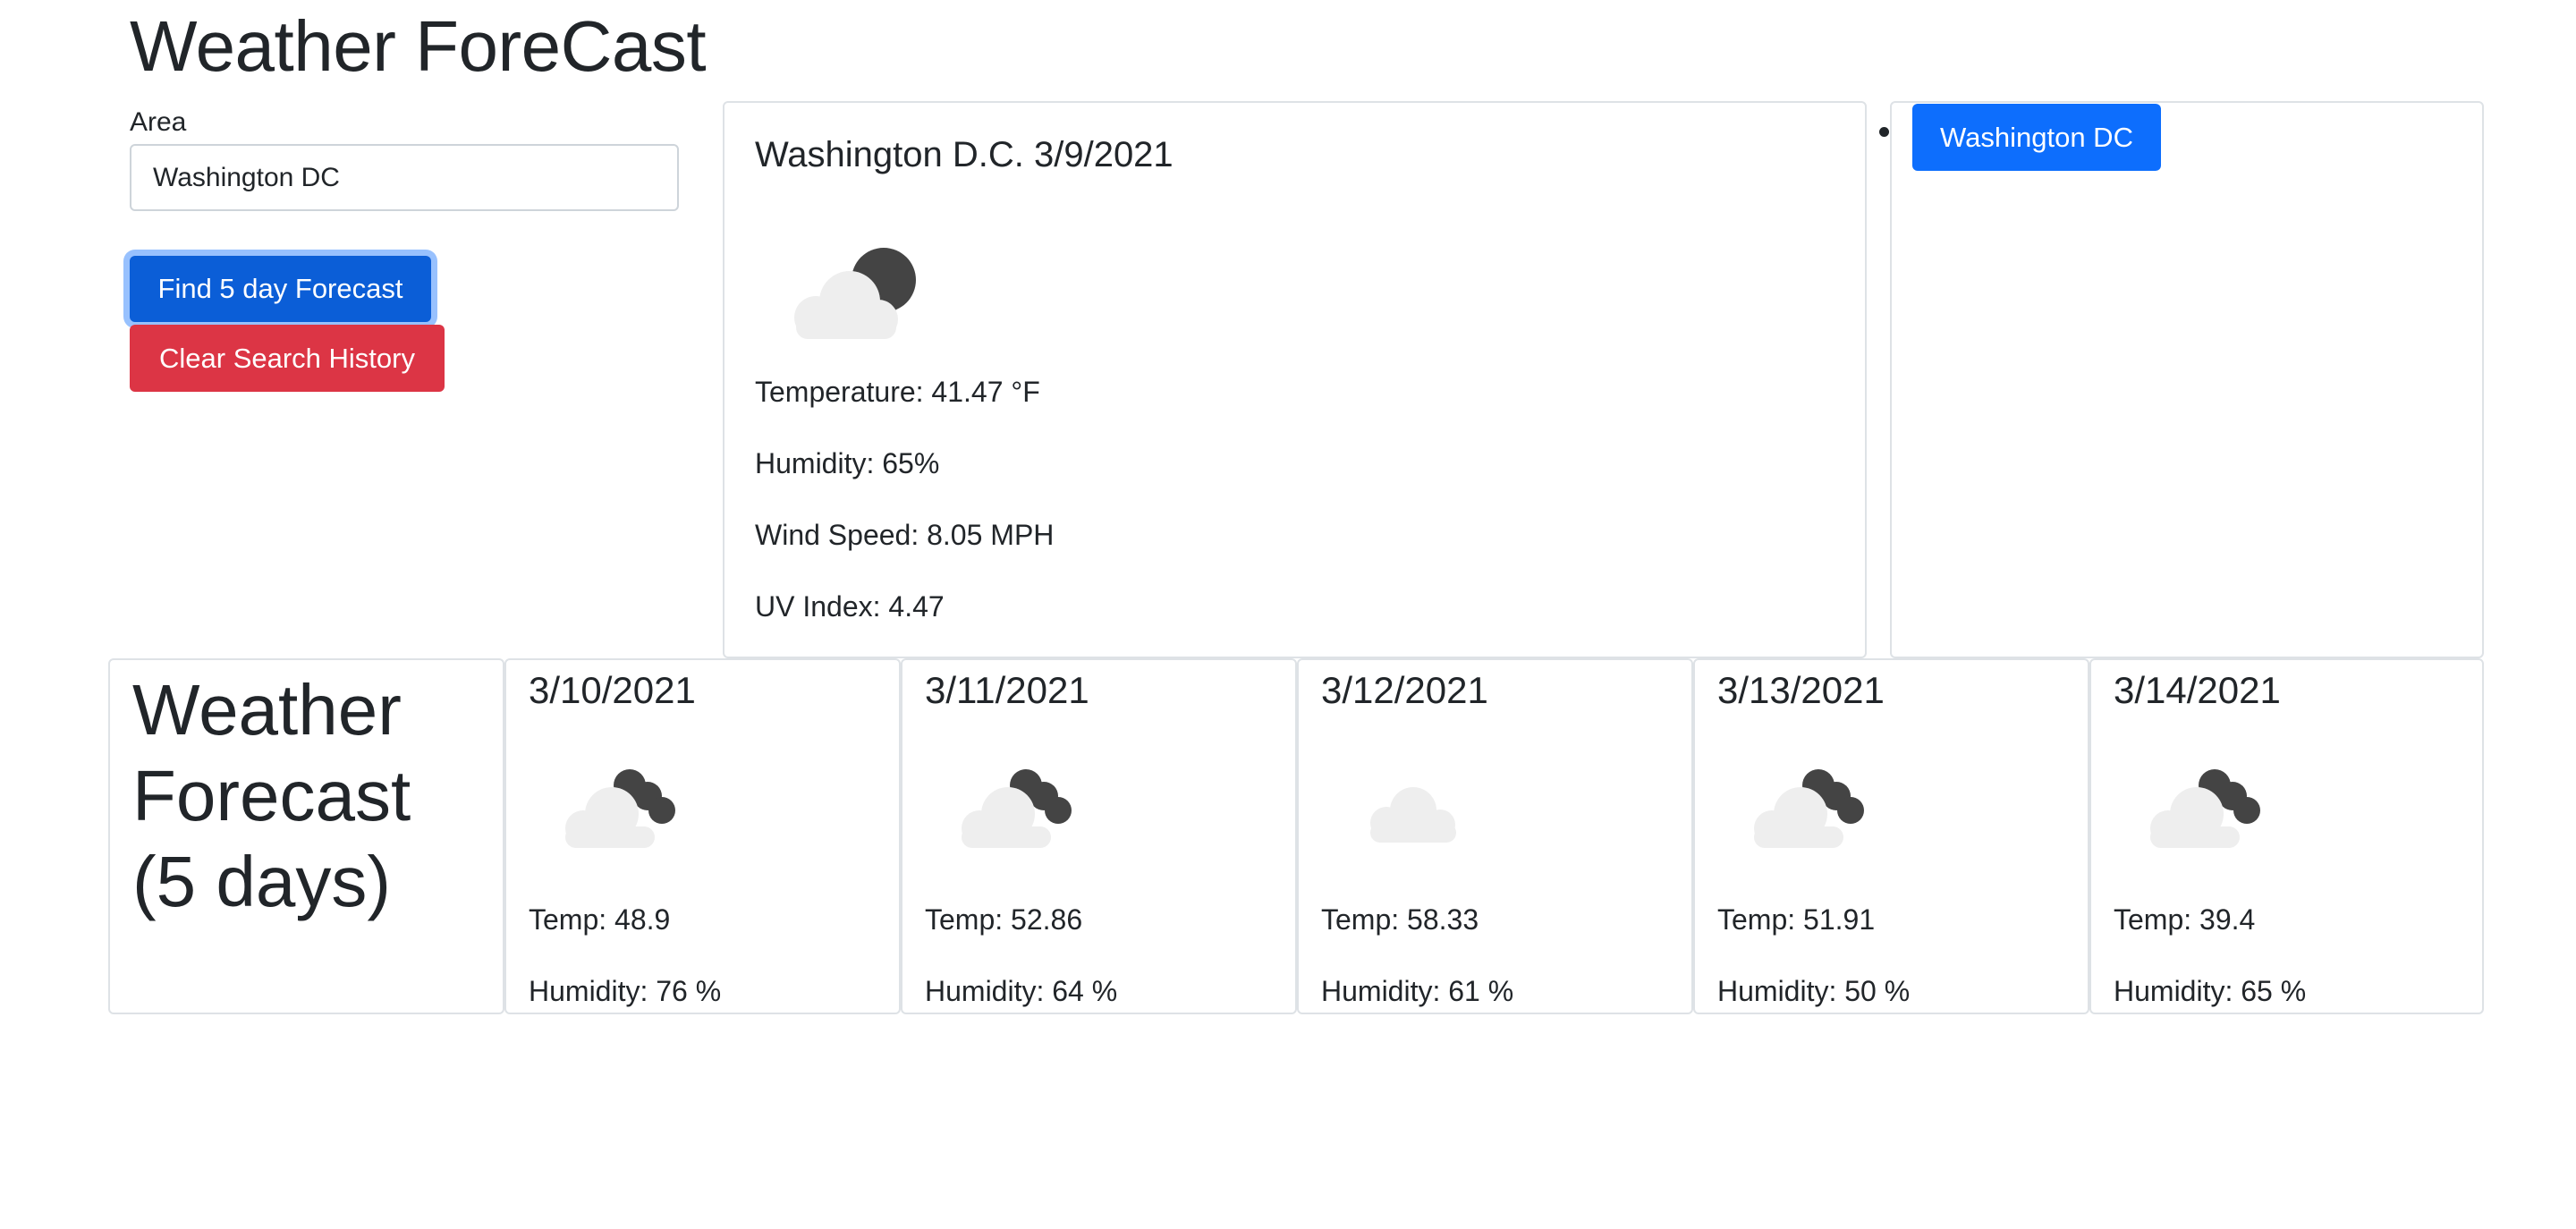 Image resolution: width=2576 pixels, height=1229 pixels. Describe the element at coordinates (2210, 991) in the screenshot. I see `forecast-humidity: Humidity: 65 %` at that location.